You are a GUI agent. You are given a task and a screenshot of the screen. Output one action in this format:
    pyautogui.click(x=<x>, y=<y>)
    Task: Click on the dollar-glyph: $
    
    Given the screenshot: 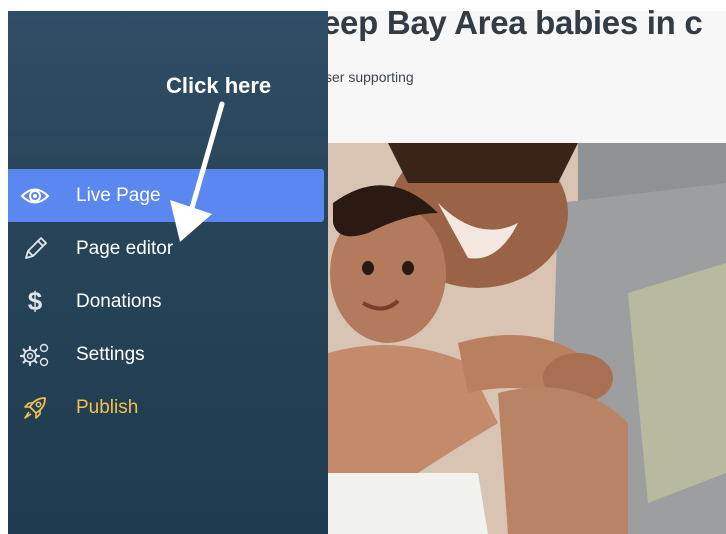 What is the action you would take?
    pyautogui.click(x=35, y=301)
    